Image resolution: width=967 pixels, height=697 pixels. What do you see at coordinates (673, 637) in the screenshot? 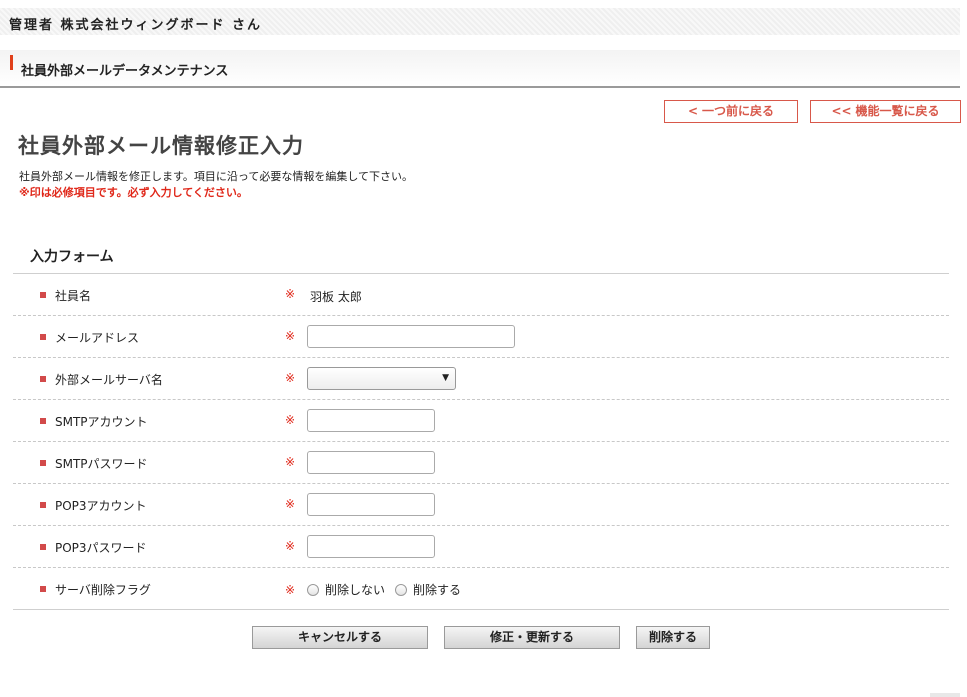
I see `delete-button: 削除する` at bounding box center [673, 637].